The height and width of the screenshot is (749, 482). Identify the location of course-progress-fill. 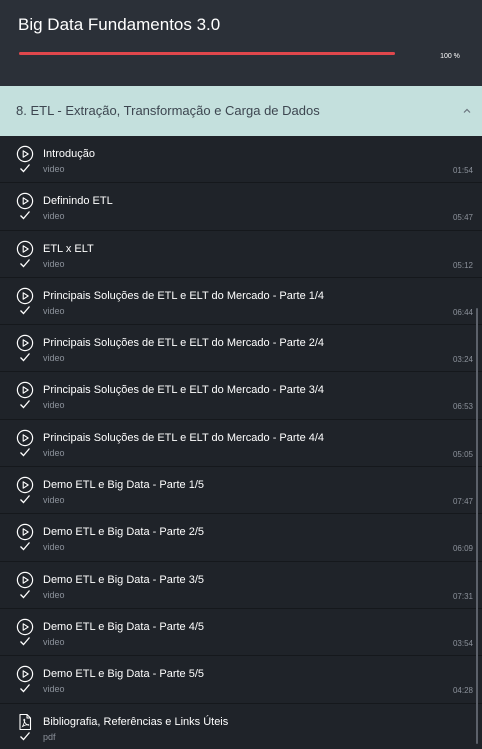
(207, 53).